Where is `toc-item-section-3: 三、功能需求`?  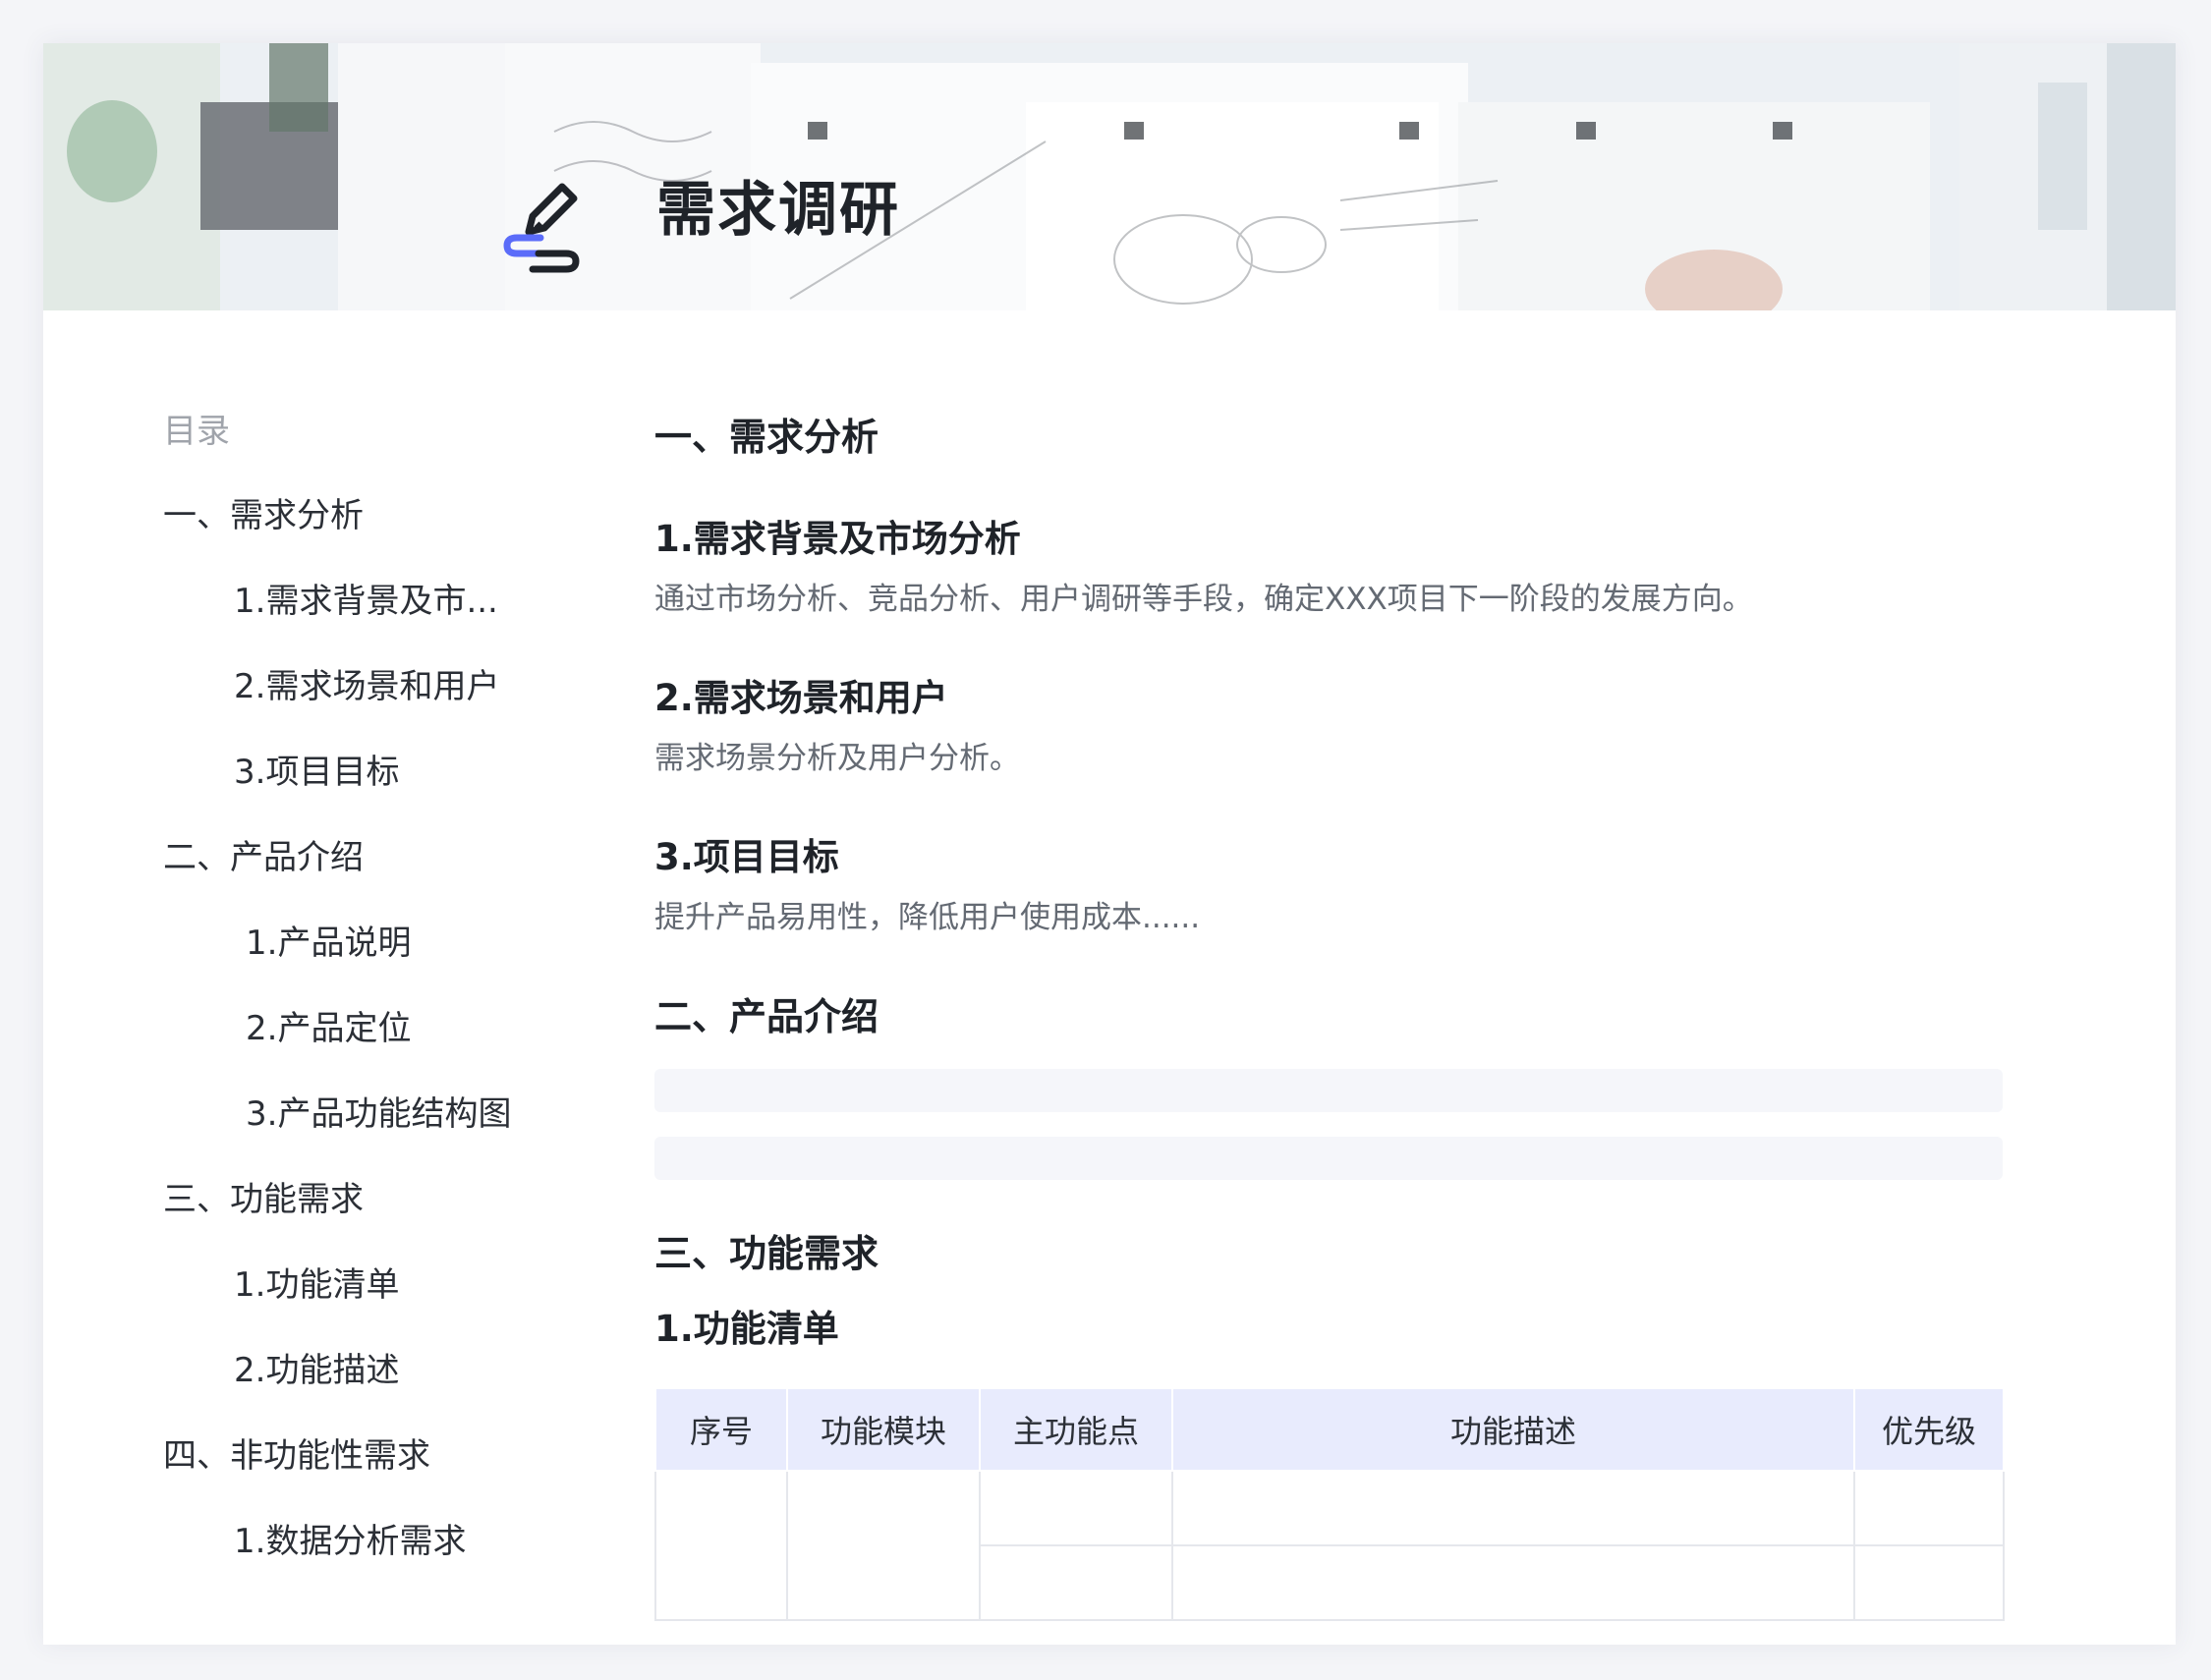 toc-item-section-3: 三、功能需求 is located at coordinates (264, 1199).